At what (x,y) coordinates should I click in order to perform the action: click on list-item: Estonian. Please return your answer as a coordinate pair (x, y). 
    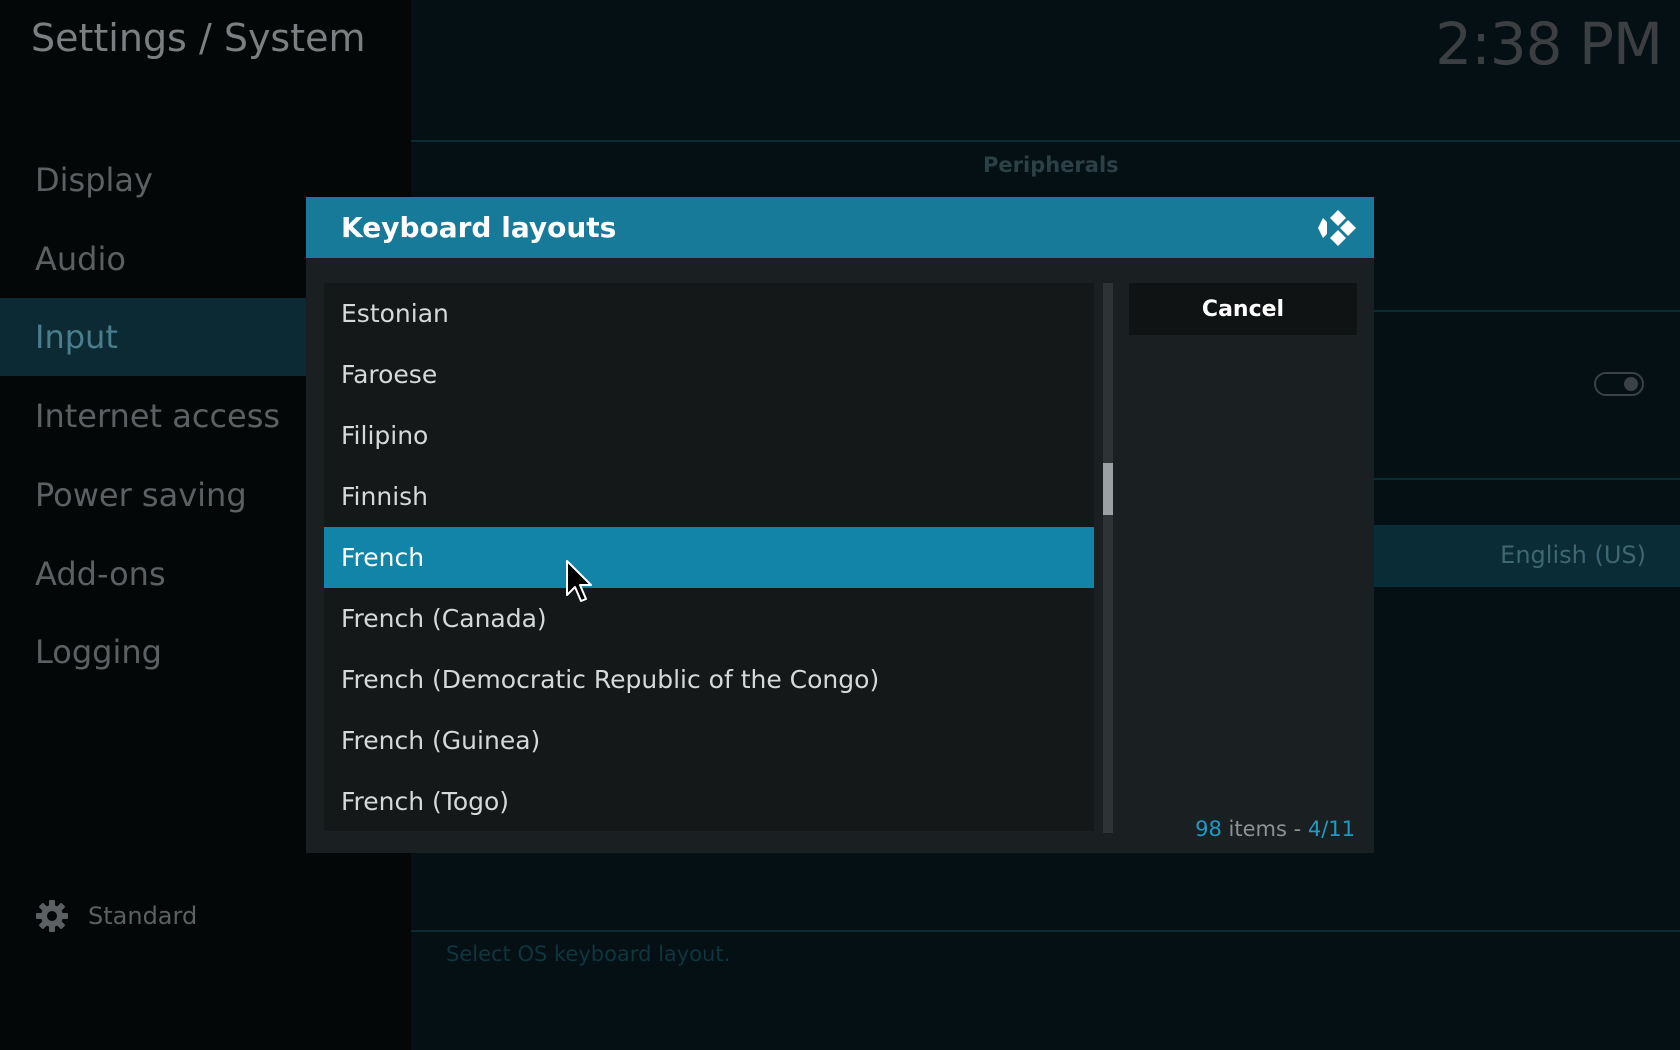
    Looking at the image, I should click on (709, 313).